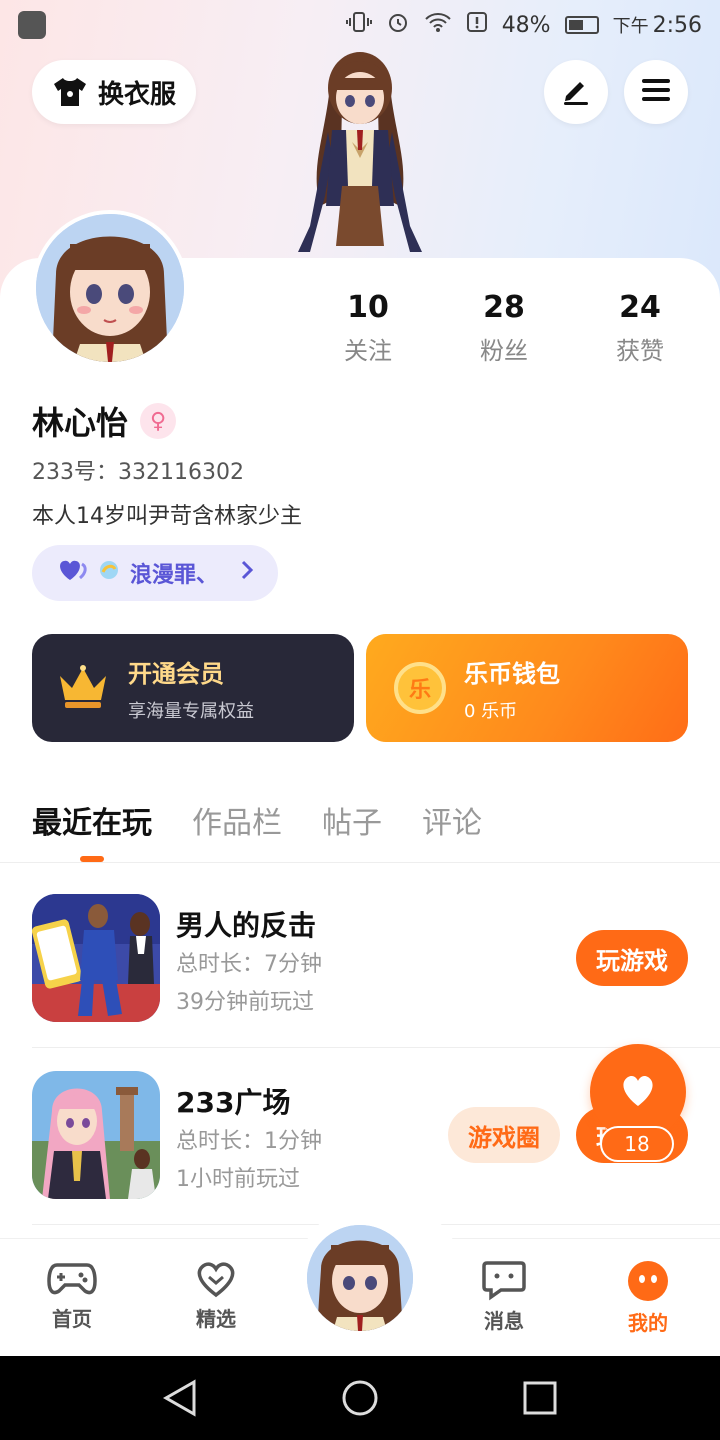 Image resolution: width=720 pixels, height=1440 pixels. Describe the element at coordinates (526, 25) in the screenshot. I see `battery-percent: 48%` at that location.